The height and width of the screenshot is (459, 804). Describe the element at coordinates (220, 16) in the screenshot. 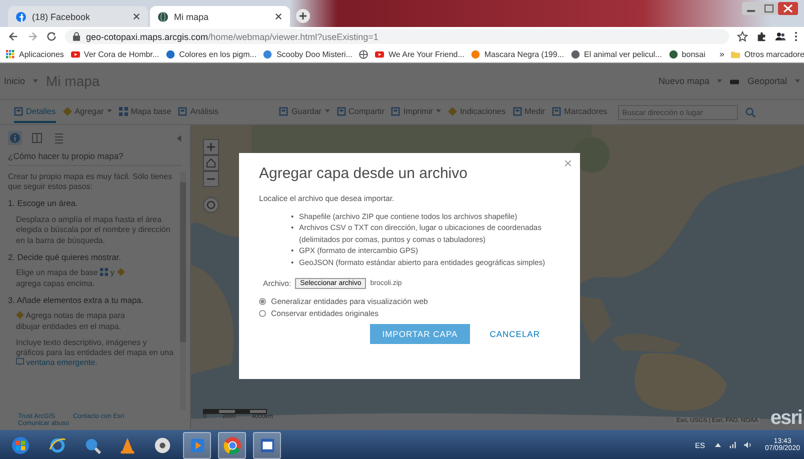

I see `browser-tab: Mi mapa` at that location.